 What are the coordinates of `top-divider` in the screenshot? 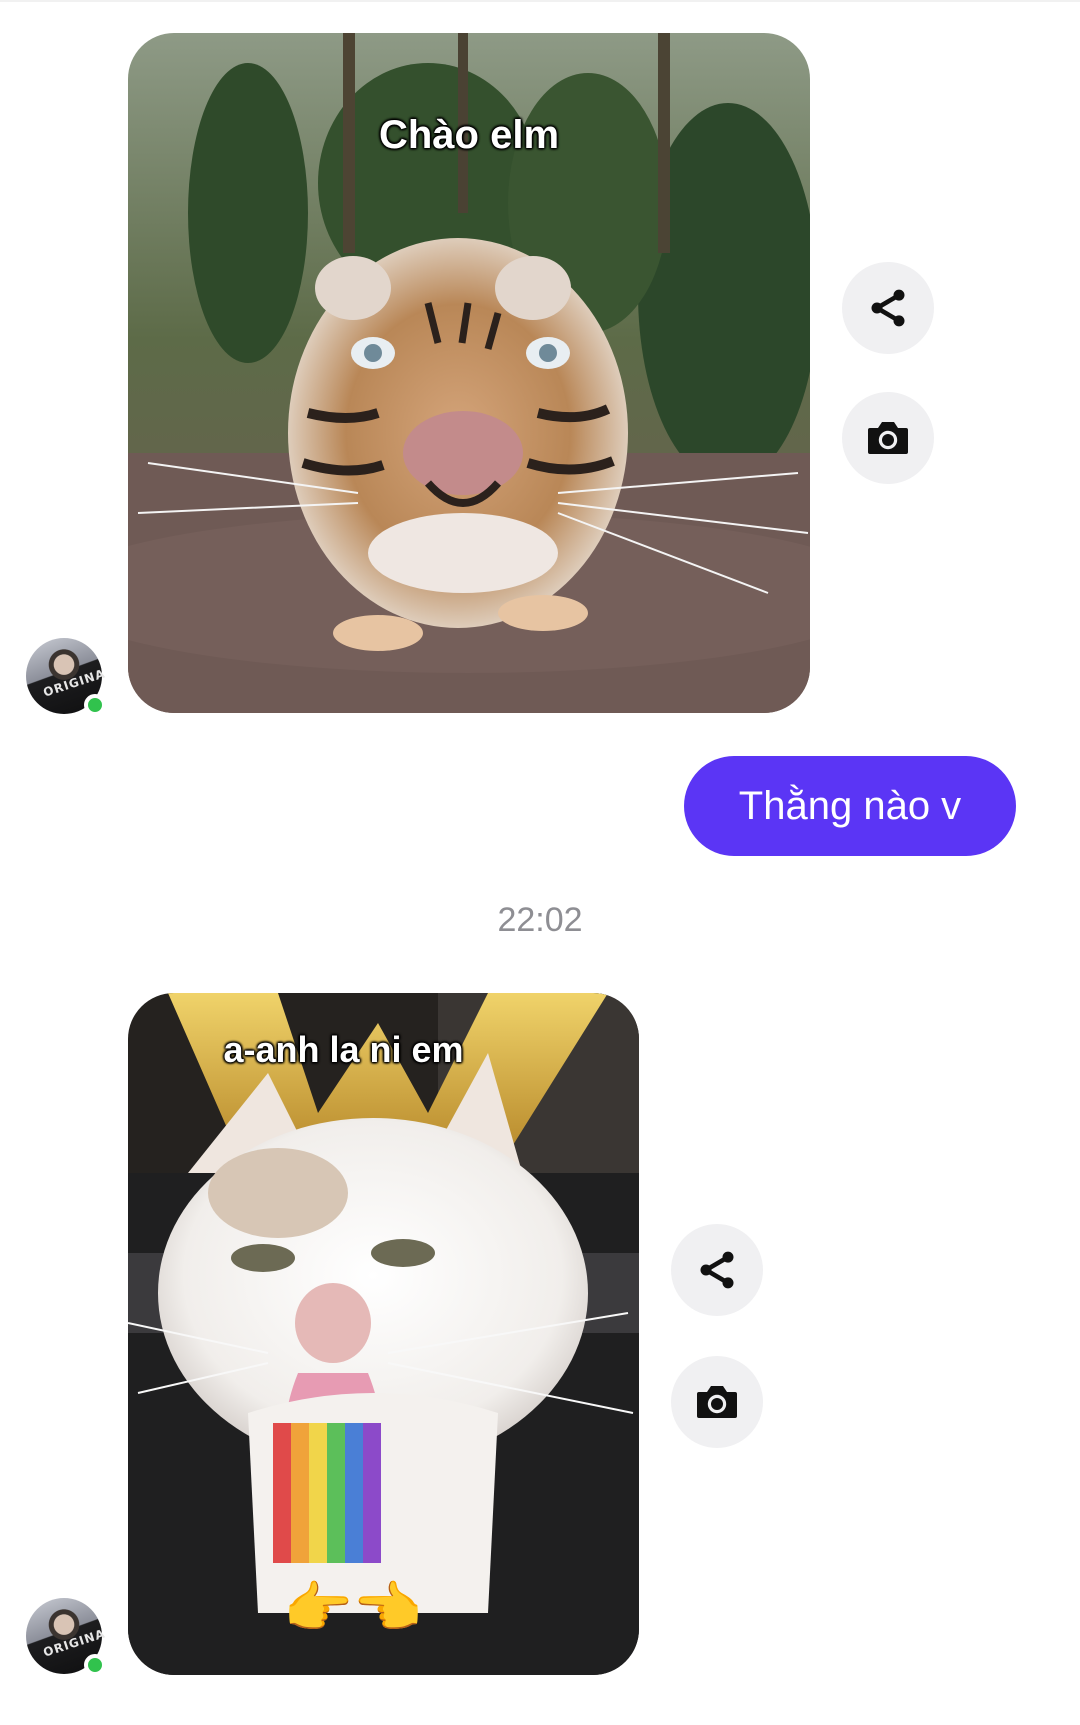 It's located at (540, 1).